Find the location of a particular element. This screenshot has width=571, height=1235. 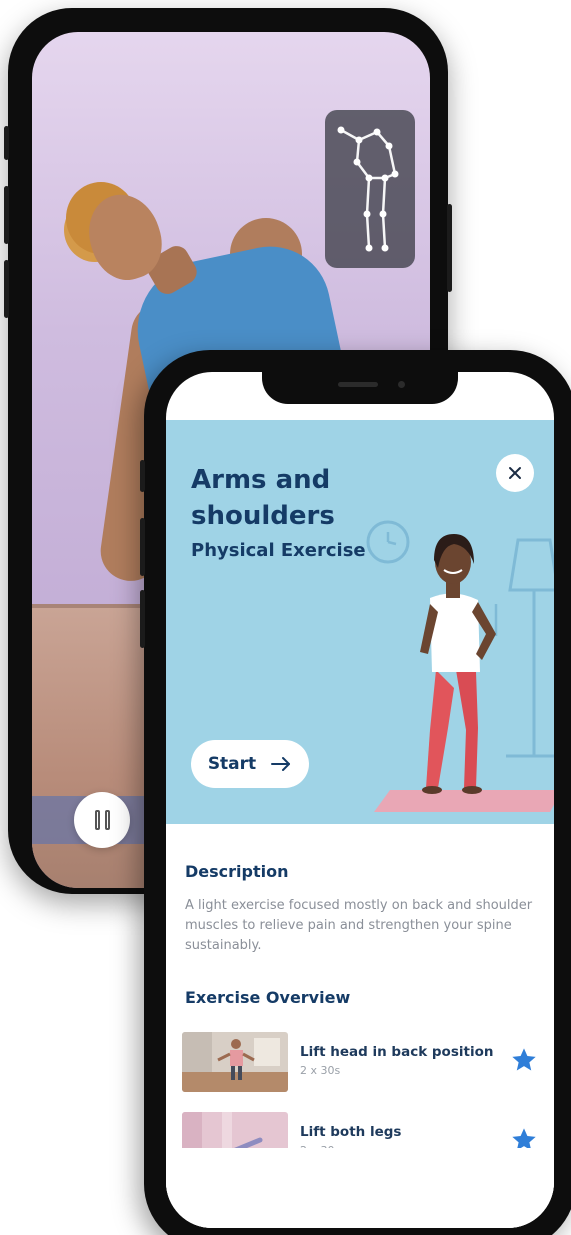

trainer-illustration is located at coordinates (460, 666).